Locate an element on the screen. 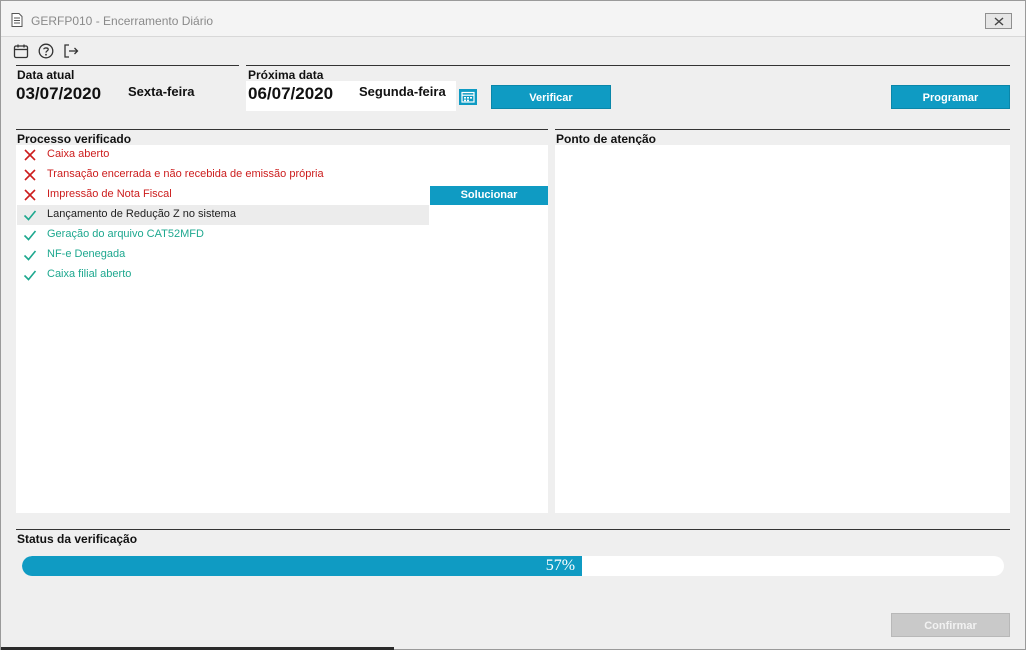 The height and width of the screenshot is (650, 1026). next-date-label: Próxima data is located at coordinates (286, 75).